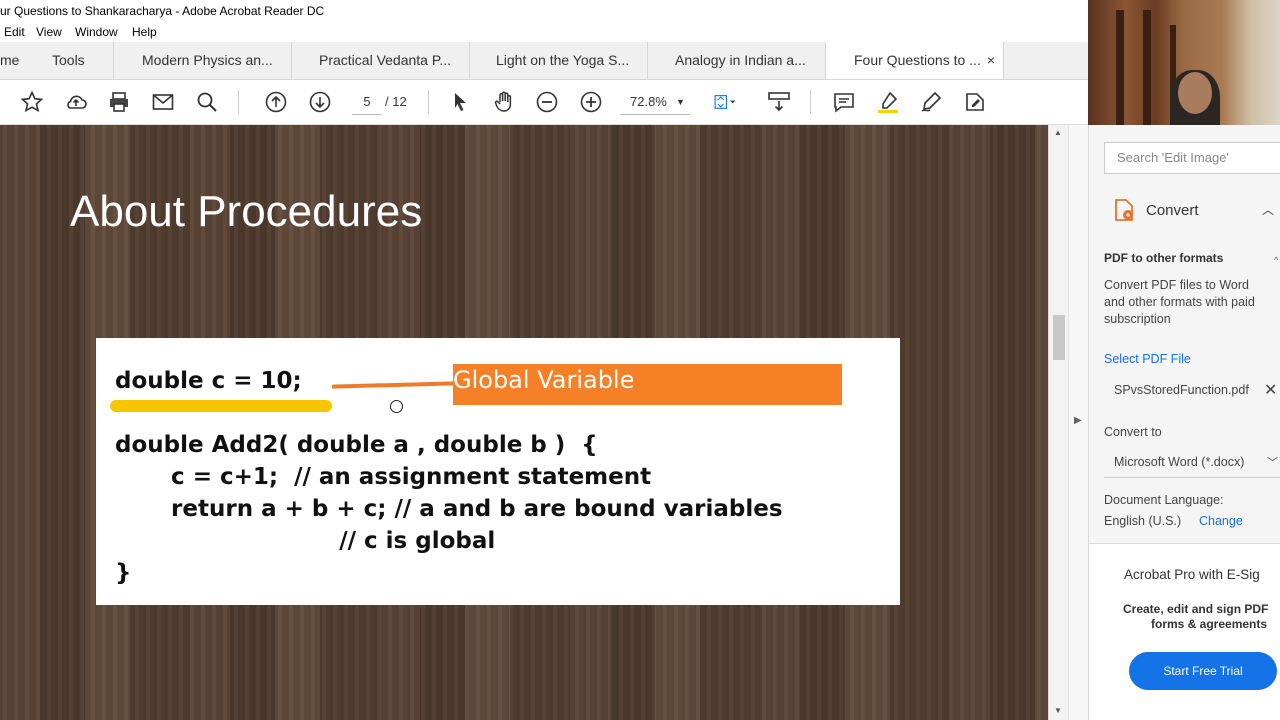 Image resolution: width=1280 pixels, height=720 pixels. I want to click on remove-file-icon: ✕, so click(1270, 390).